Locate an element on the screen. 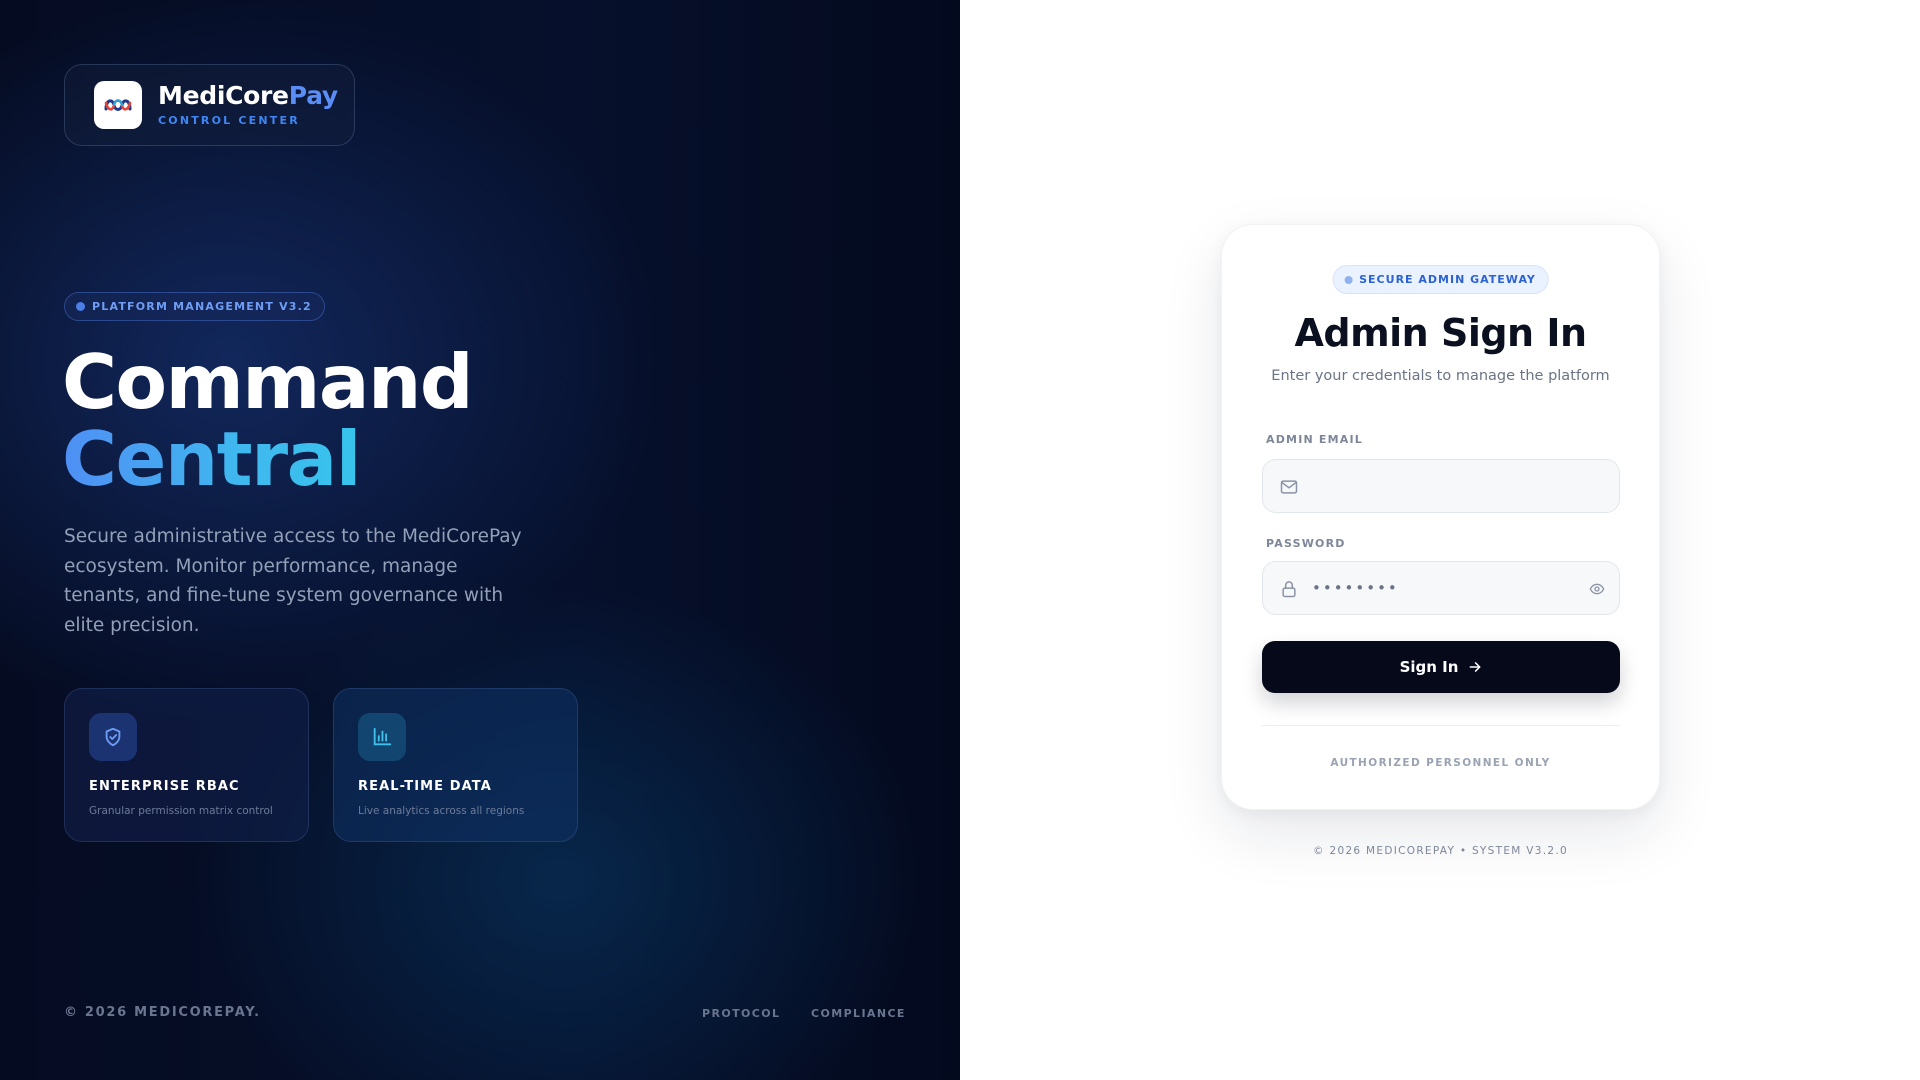 The height and width of the screenshot is (1080, 1920). left-copyright: © 2026 MEDICOREPAY. is located at coordinates (162, 1012).